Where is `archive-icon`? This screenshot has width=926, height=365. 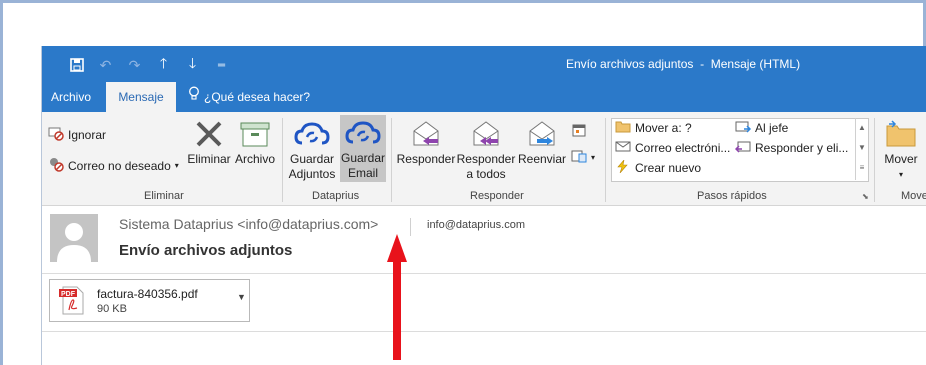
archive-icon is located at coordinates (255, 134).